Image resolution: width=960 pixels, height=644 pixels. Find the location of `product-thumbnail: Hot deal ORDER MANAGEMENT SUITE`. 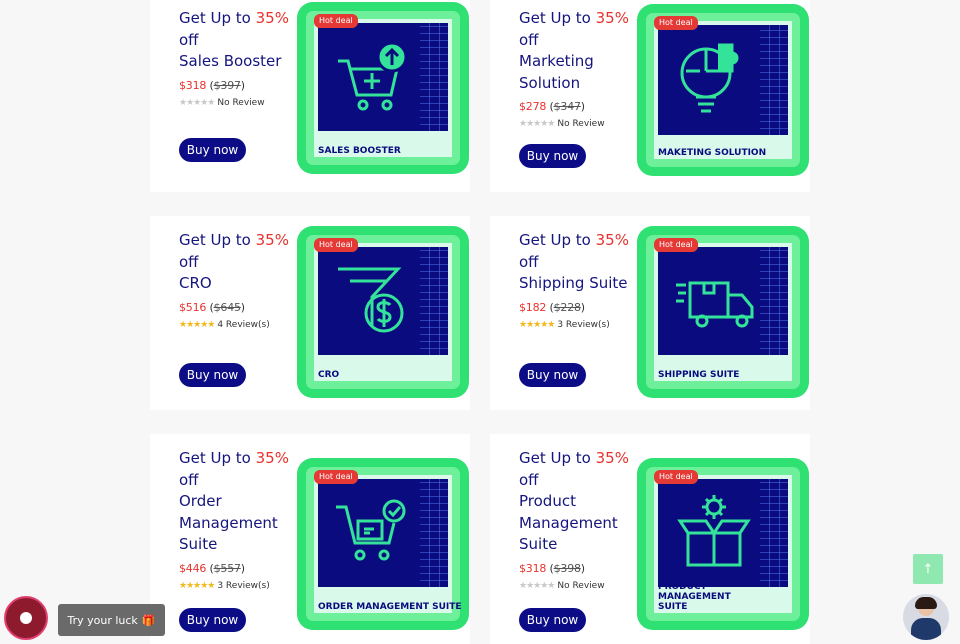

product-thumbnail: Hot deal ORDER MANAGEMENT SUITE is located at coordinates (383, 544).